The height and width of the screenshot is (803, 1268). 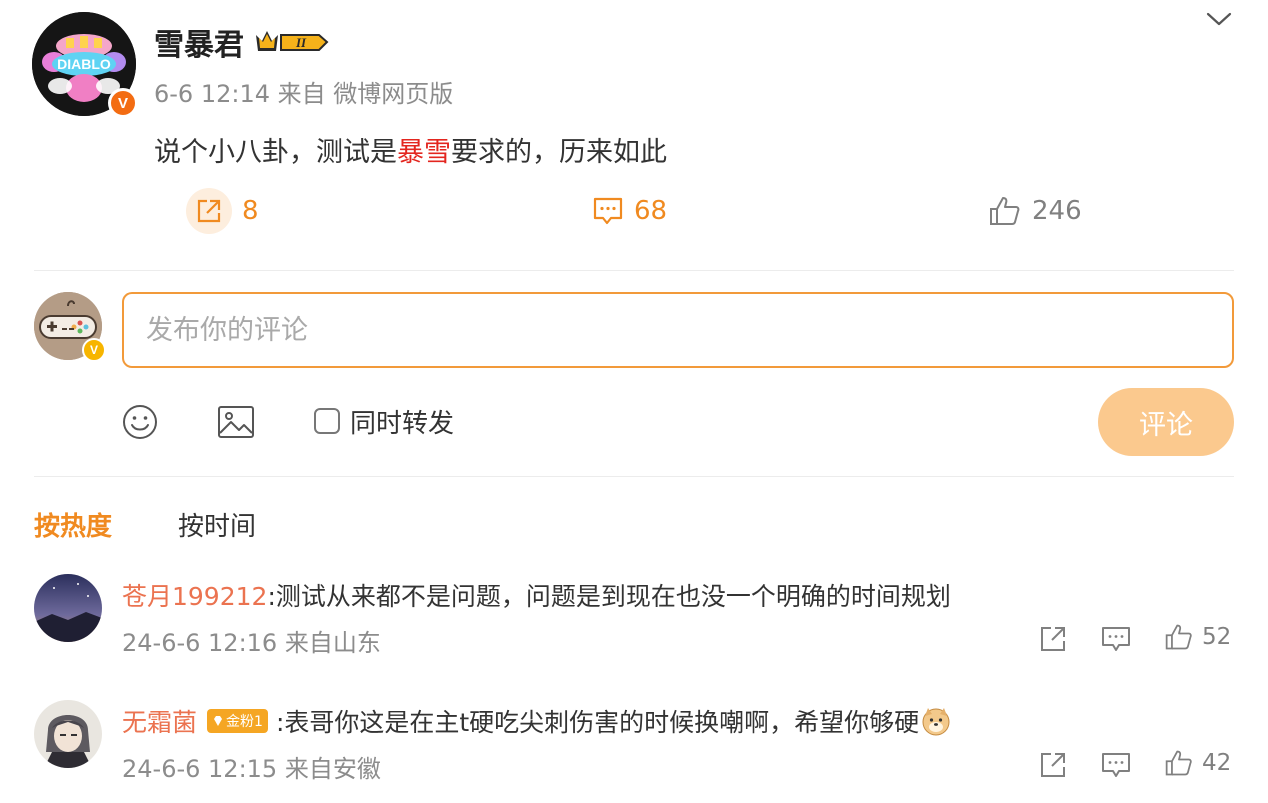 I want to click on svg-text: DIABLO, so click(x=84, y=64).